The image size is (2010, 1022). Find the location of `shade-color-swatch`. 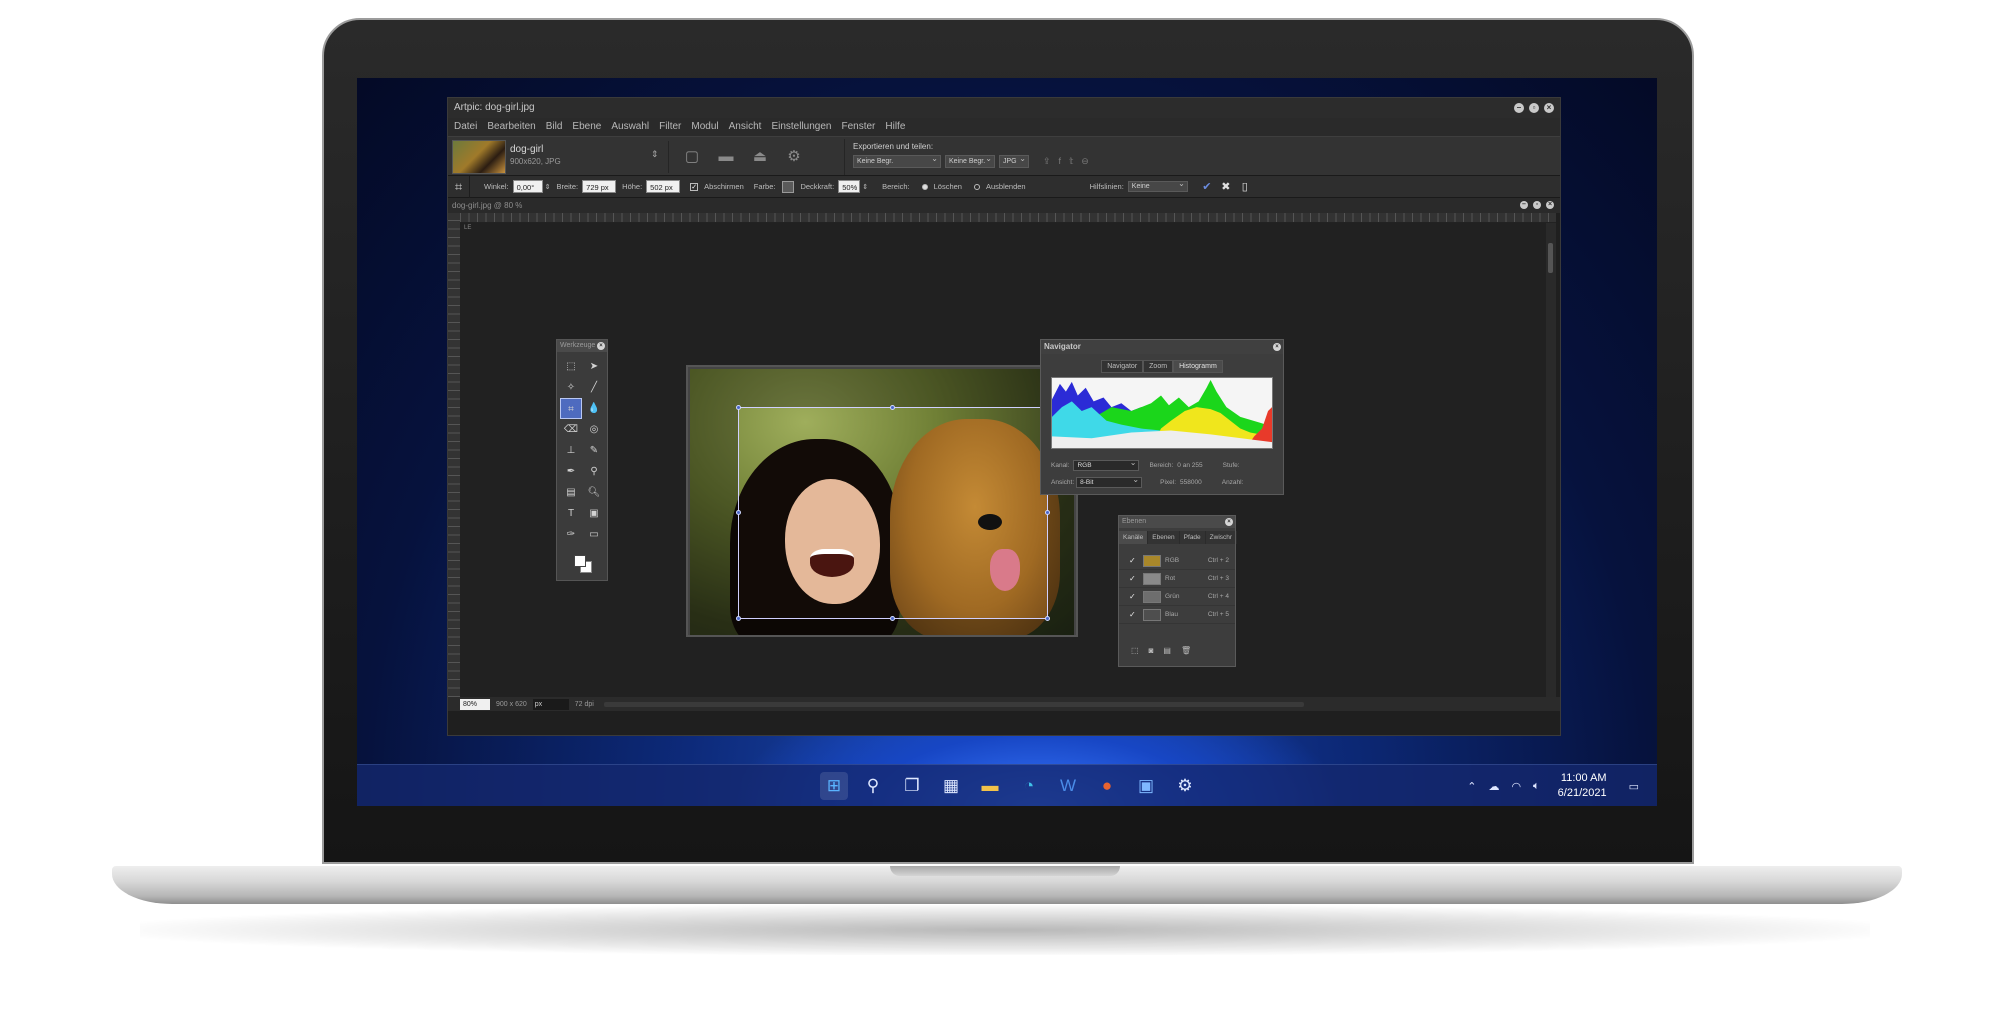

shade-color-swatch is located at coordinates (788, 186).